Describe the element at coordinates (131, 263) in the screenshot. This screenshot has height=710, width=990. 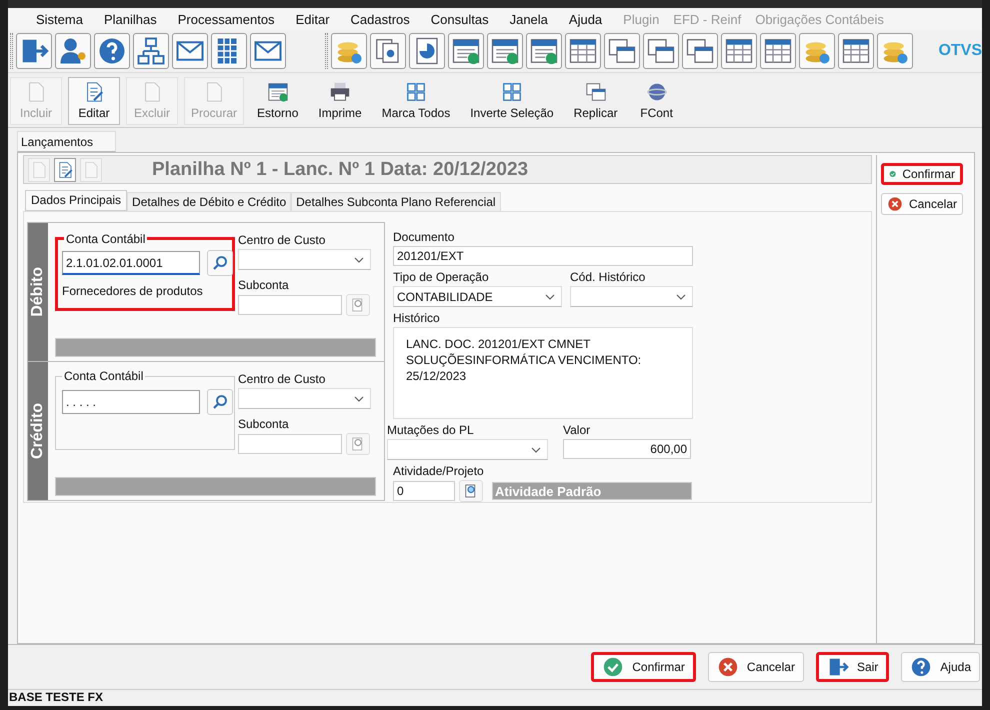
I see `account-input: 2.1.01.02.01.0001` at that location.